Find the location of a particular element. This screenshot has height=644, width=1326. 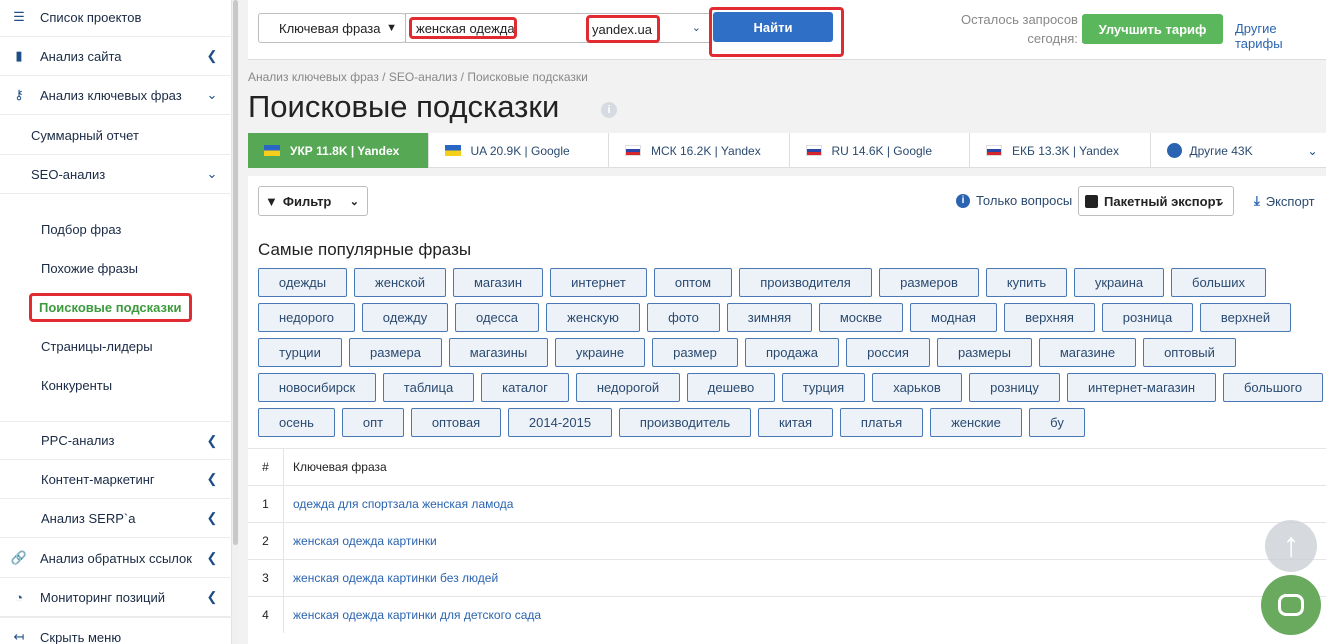

table-row: 3 женская одежда картинки без людей is located at coordinates (787, 577).